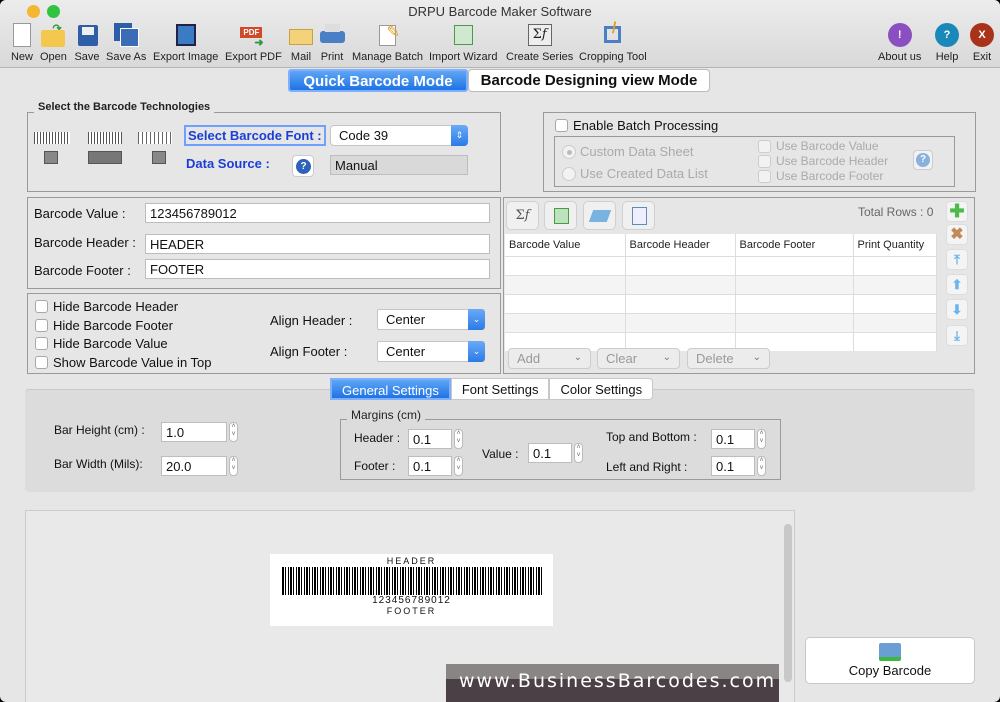  What do you see at coordinates (923, 160) in the screenshot?
I see `batch-help-button: ?` at bounding box center [923, 160].